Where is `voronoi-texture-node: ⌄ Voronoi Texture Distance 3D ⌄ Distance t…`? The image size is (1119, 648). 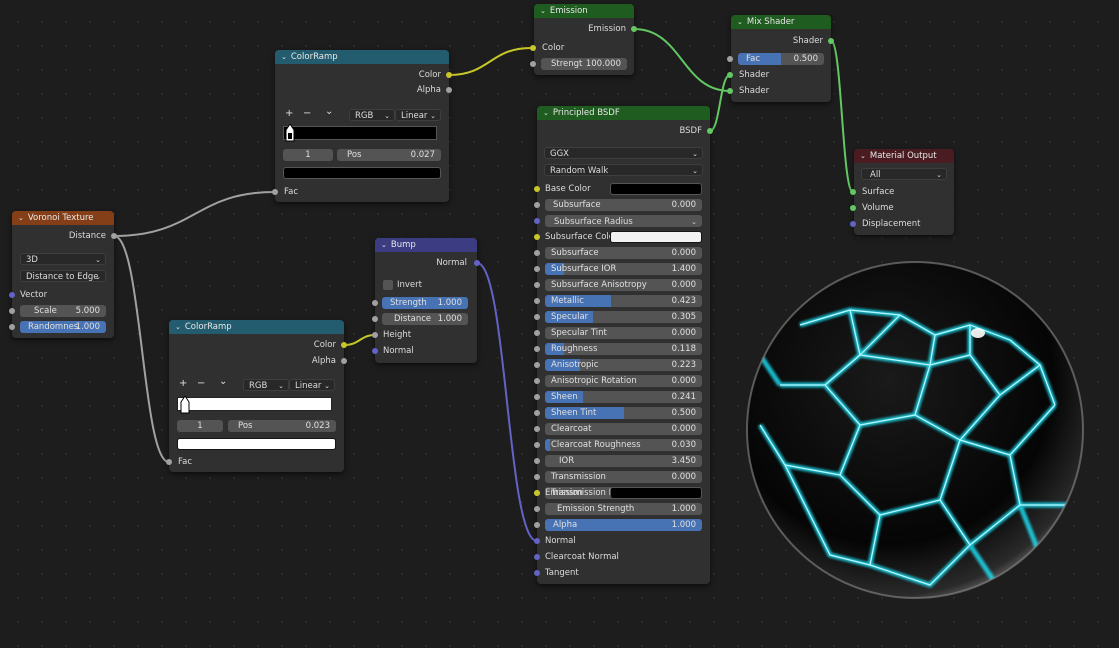 voronoi-texture-node: ⌄ Voronoi Texture Distance 3D ⌄ Distance t… is located at coordinates (63, 274).